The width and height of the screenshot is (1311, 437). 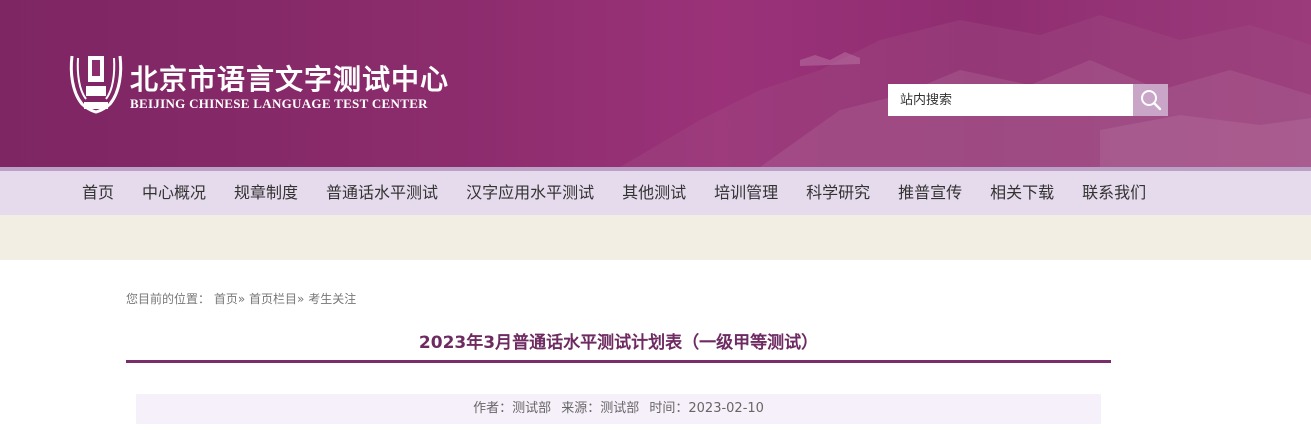 I want to click on breadcrumb: 您目前的位置： 首页» 首页栏目» 考生关注, so click(x=241, y=298).